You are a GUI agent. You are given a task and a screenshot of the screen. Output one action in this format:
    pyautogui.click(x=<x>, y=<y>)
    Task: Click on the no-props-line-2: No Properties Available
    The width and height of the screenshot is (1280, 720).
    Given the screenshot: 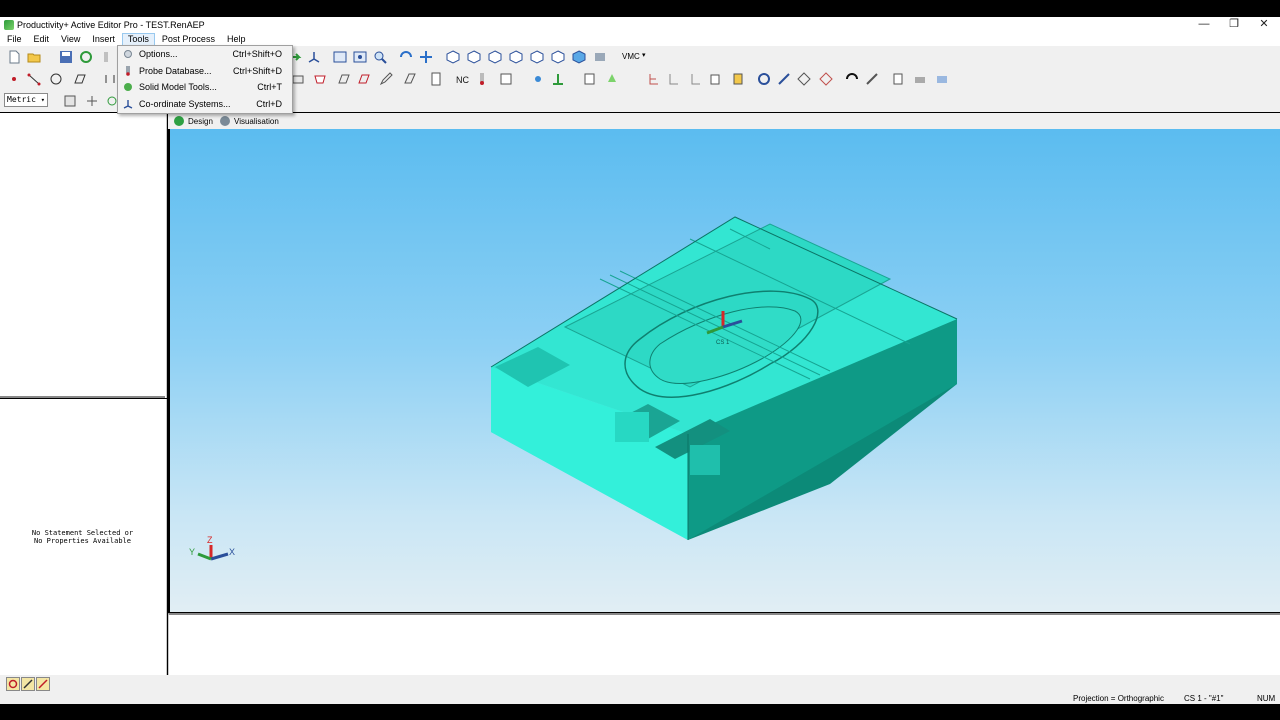 What is the action you would take?
    pyautogui.click(x=82, y=541)
    